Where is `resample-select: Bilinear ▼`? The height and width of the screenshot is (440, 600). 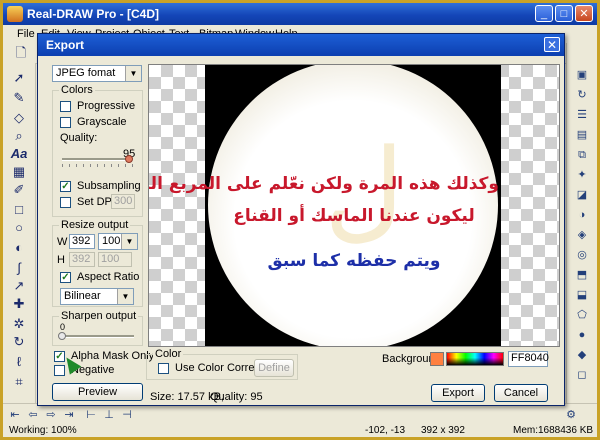
resample-select: Bilinear ▼ is located at coordinates (97, 296).